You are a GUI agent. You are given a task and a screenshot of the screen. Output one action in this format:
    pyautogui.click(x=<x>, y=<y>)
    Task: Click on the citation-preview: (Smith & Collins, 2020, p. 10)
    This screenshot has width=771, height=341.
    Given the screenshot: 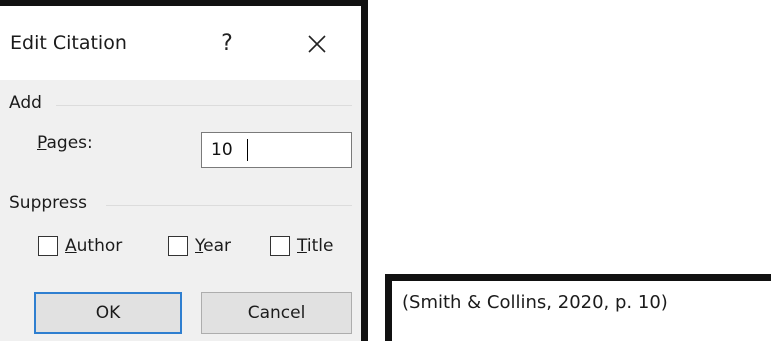 What is the action you would take?
    pyautogui.click(x=578, y=307)
    